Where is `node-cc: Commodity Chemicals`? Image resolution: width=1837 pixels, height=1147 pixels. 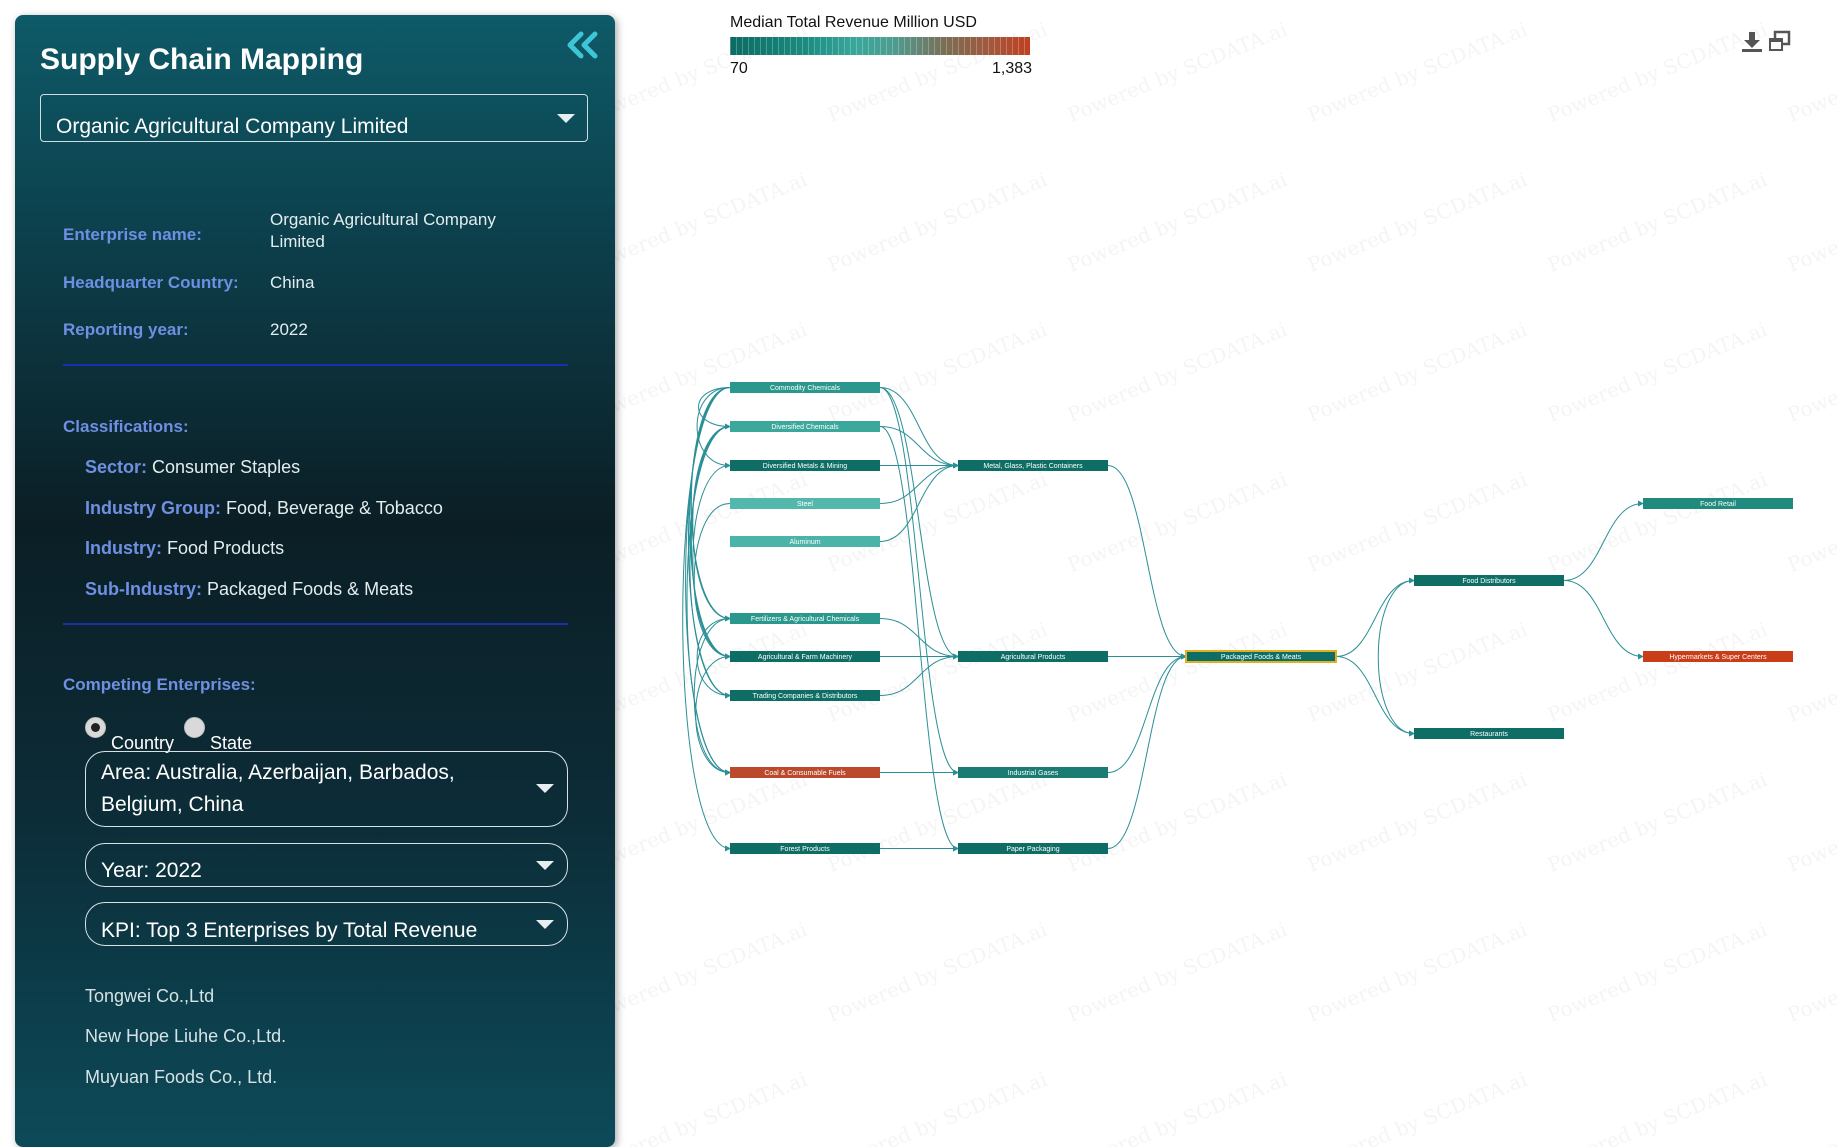 node-cc: Commodity Chemicals is located at coordinates (805, 387).